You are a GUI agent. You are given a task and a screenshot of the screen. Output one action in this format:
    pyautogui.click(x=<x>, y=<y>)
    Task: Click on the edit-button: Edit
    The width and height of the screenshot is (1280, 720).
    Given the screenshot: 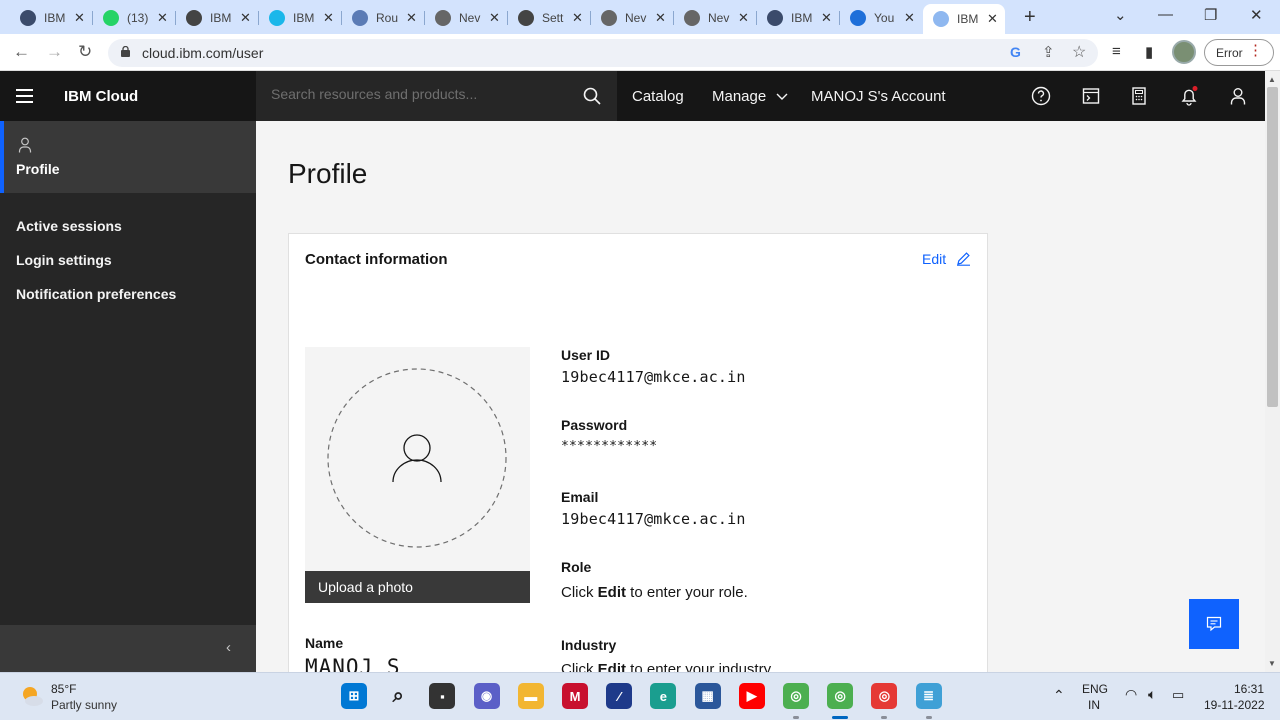 What is the action you would take?
    pyautogui.click(x=934, y=259)
    